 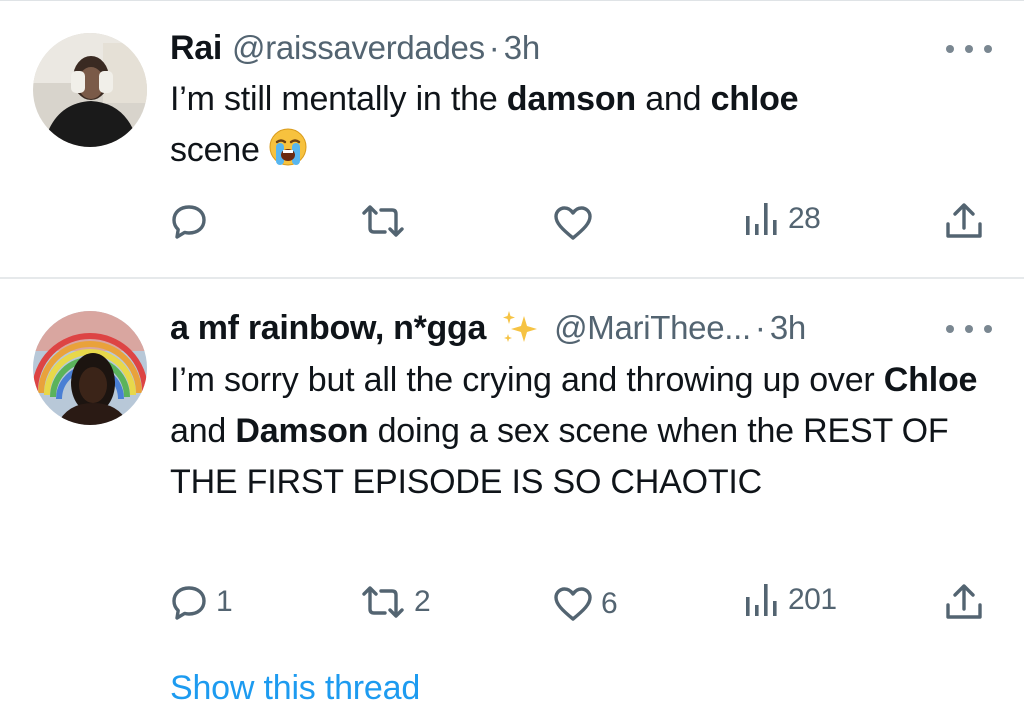 I want to click on tweet-actions: 1 2 6 201, so click(x=512, y=602).